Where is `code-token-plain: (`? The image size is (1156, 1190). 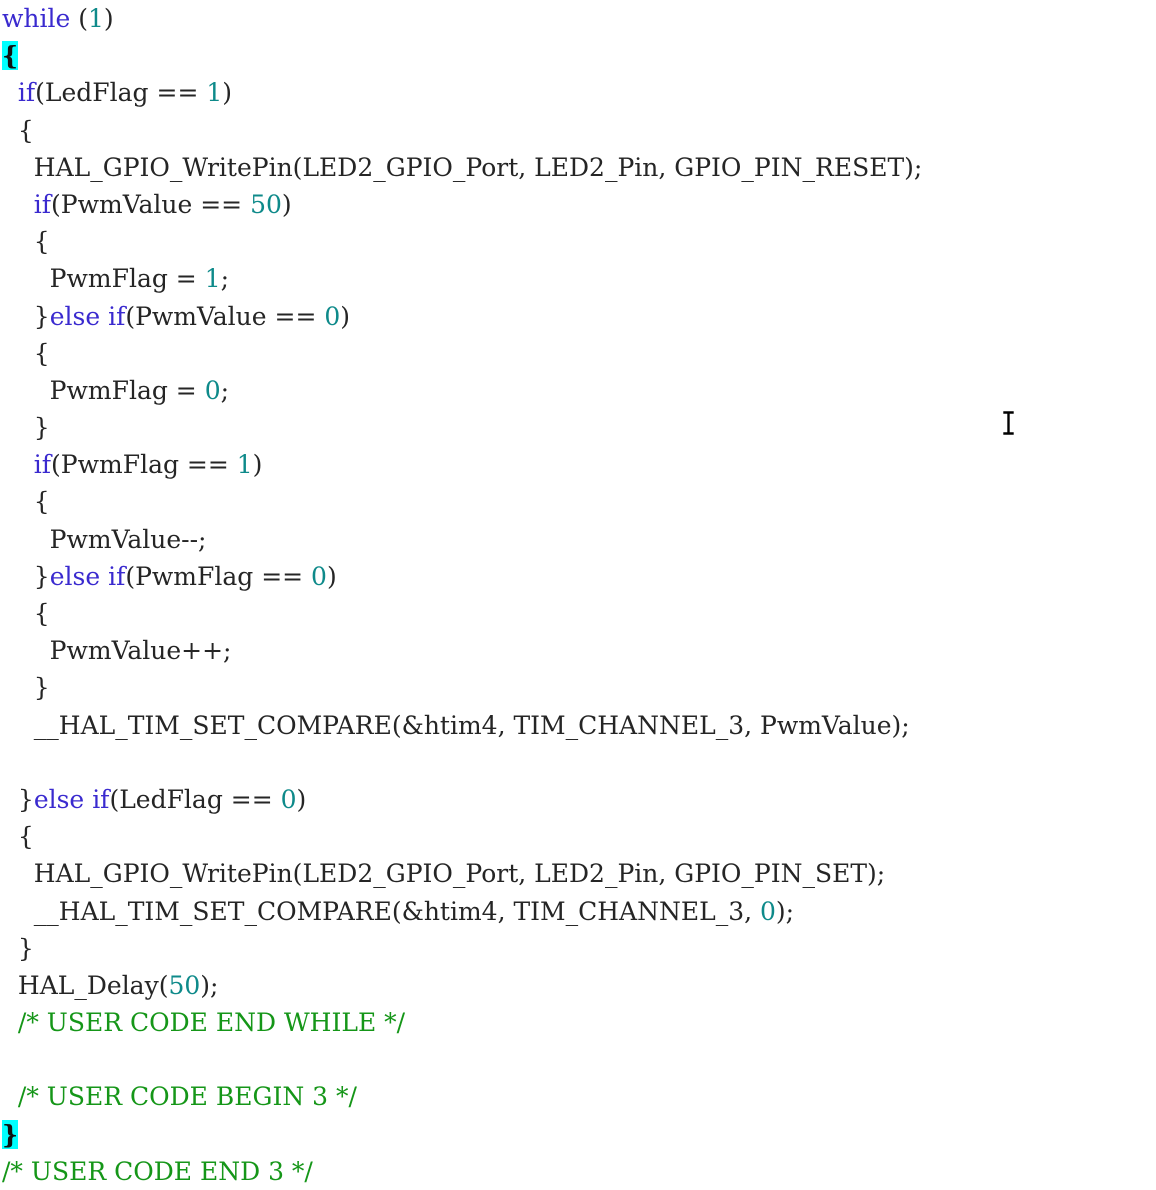 code-token-plain: ( is located at coordinates (79, 18).